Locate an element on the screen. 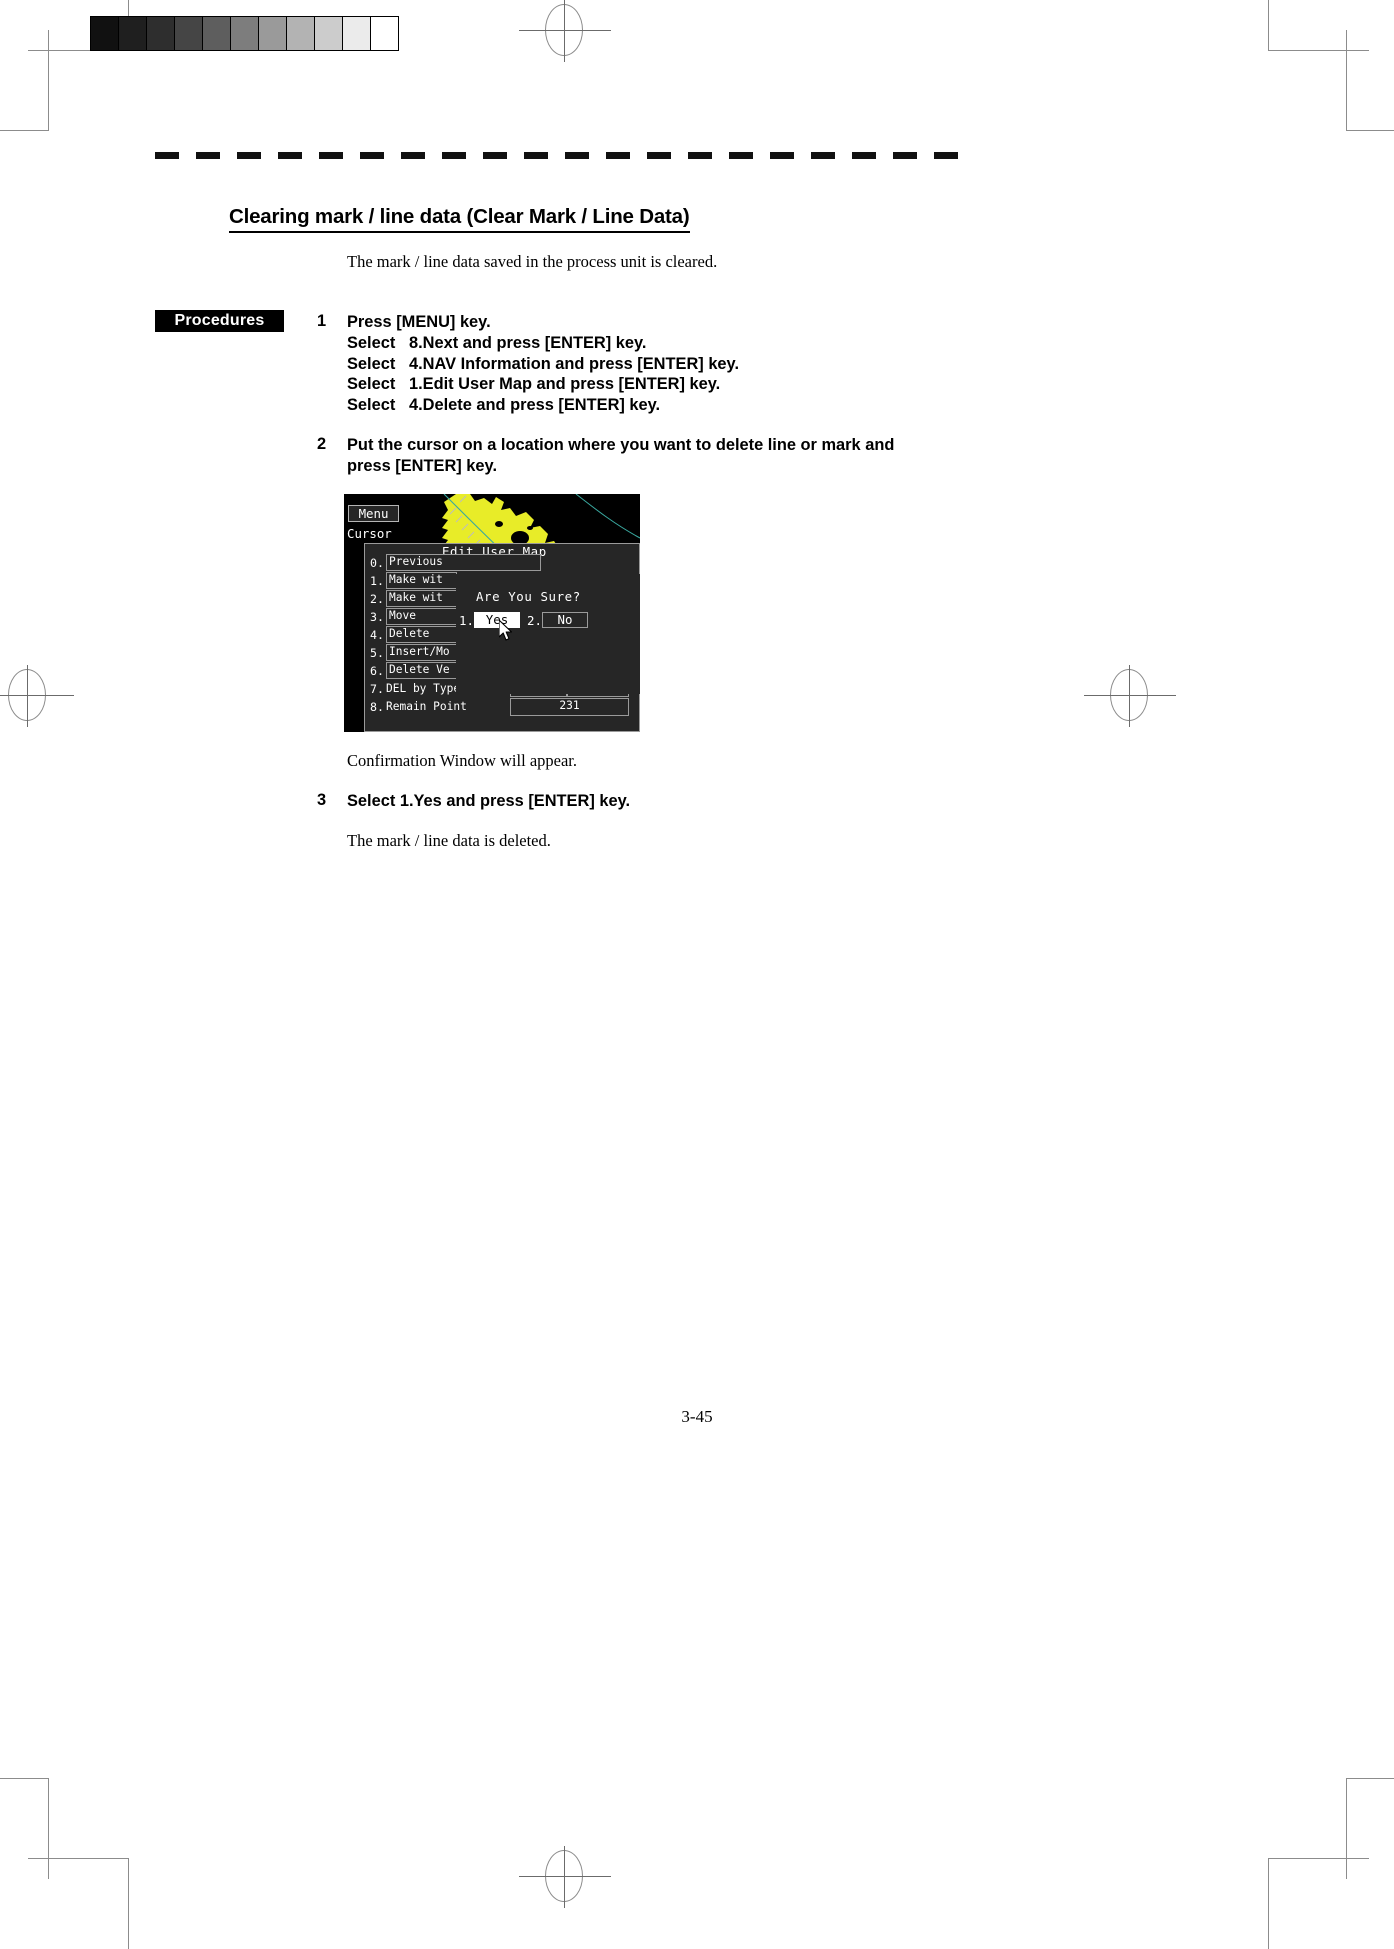 The height and width of the screenshot is (1949, 1394). device-menu-button: Menu is located at coordinates (373, 513).